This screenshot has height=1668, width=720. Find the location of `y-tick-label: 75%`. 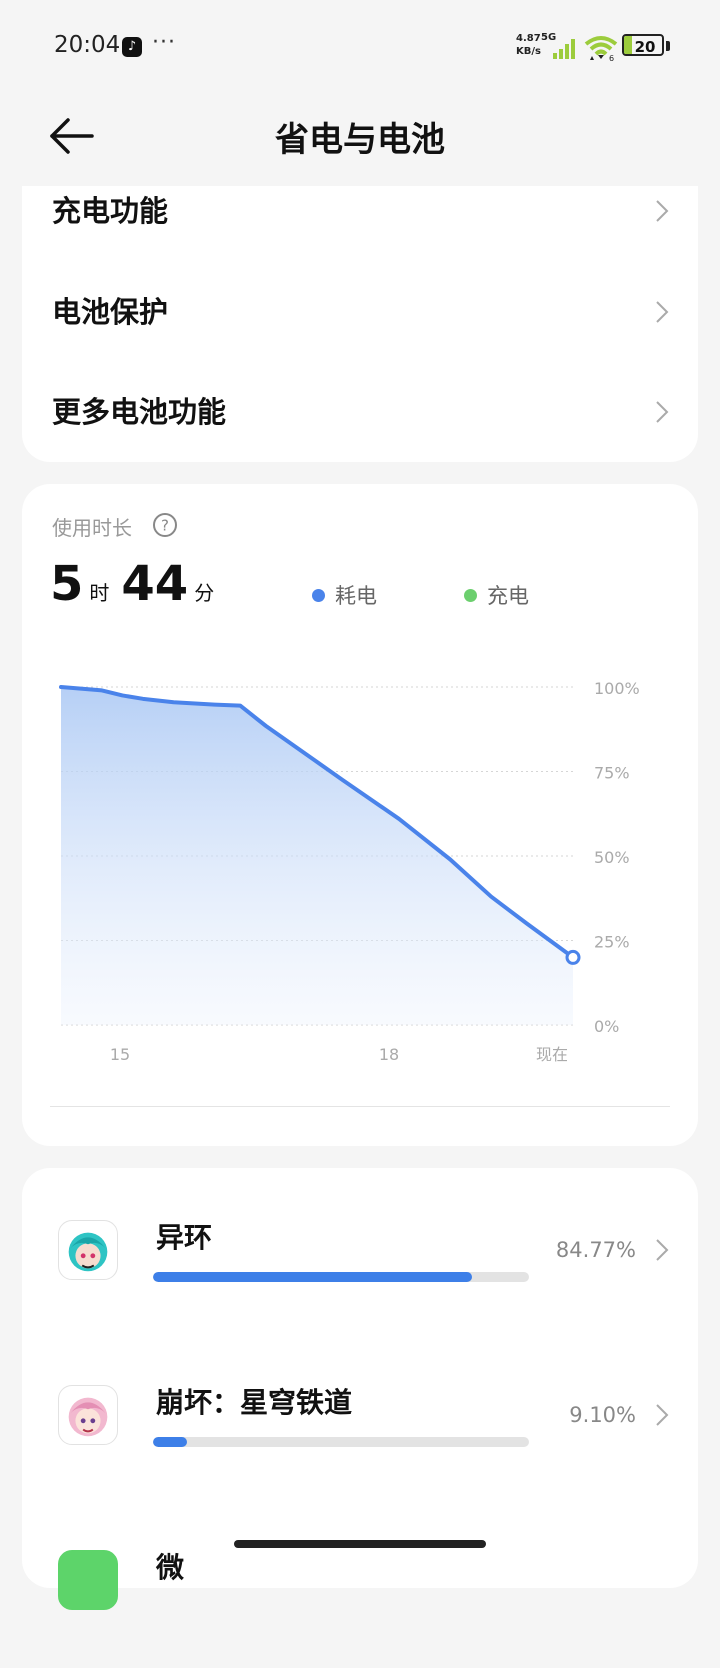

y-tick-label: 75% is located at coordinates (612, 773).